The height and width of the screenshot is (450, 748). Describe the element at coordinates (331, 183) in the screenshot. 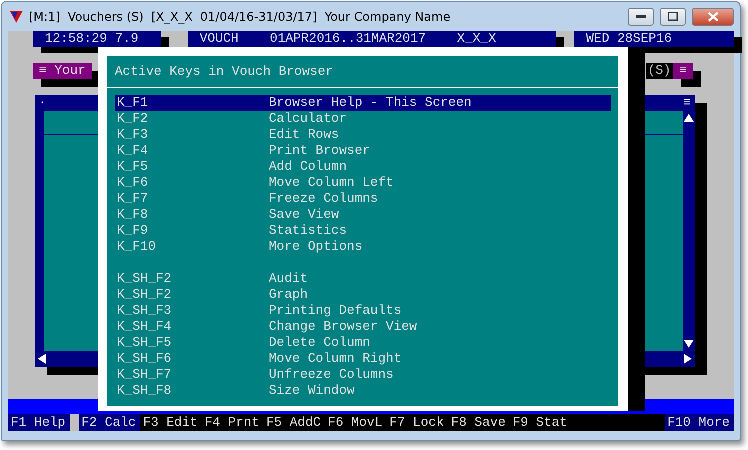

I see `key-action: Move Column Left` at that location.